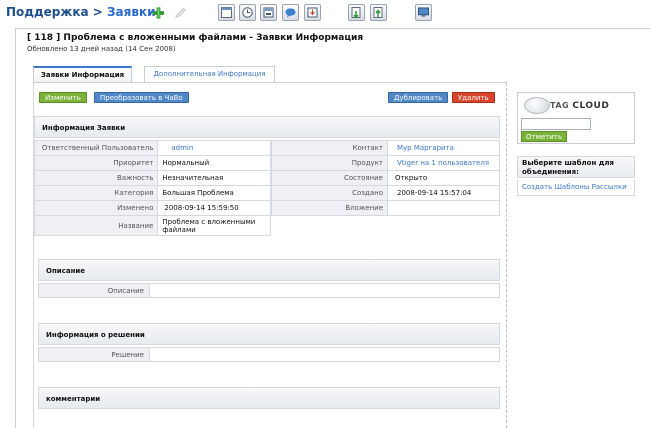 The width and height of the screenshot is (650, 428). I want to click on import-button, so click(356, 12).